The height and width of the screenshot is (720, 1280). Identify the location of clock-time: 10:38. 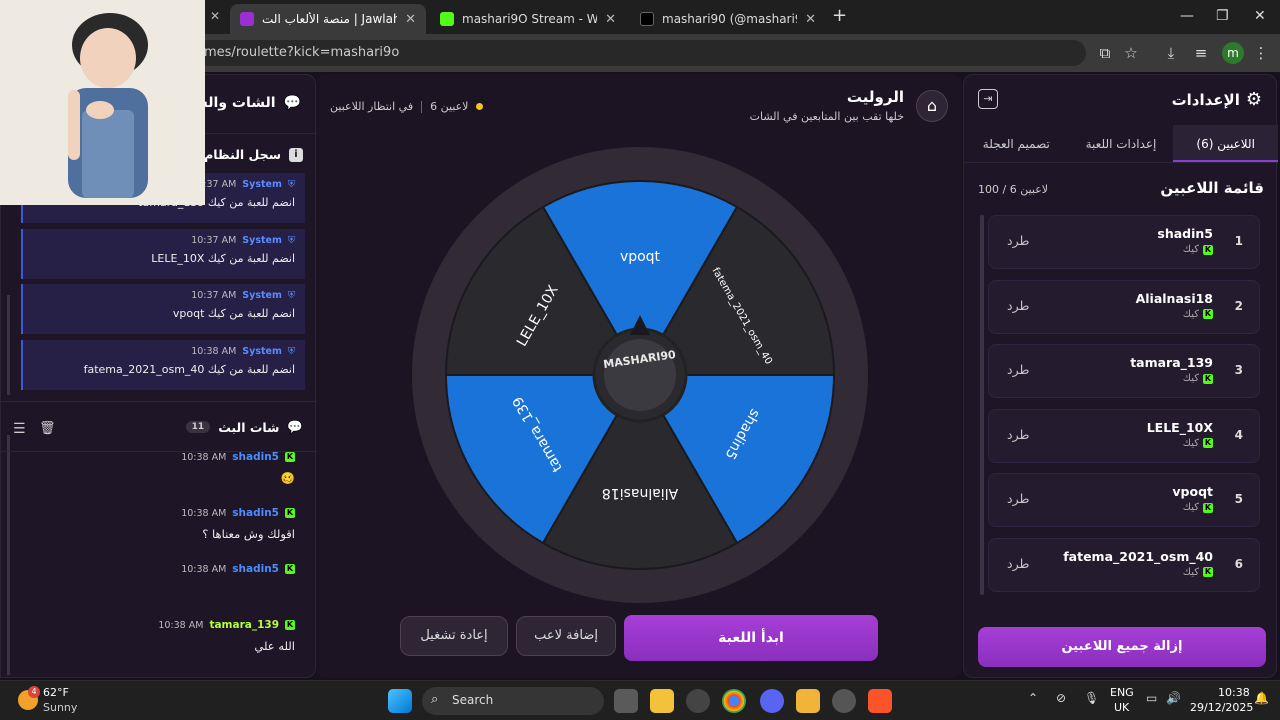
(1234, 692).